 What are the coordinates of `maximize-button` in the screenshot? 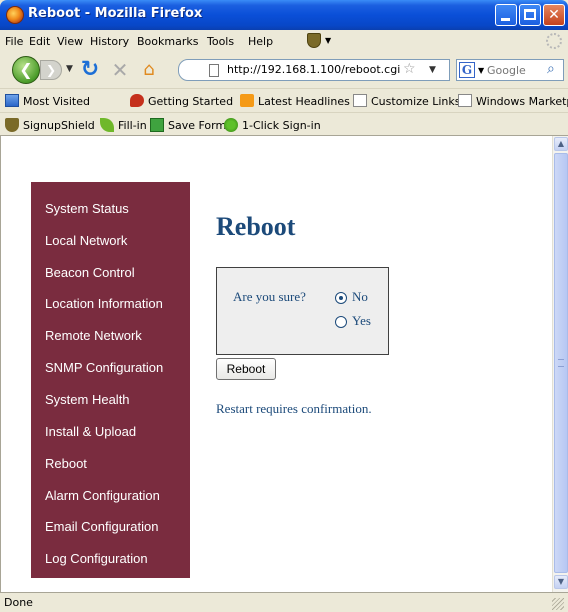 It's located at (530, 15).